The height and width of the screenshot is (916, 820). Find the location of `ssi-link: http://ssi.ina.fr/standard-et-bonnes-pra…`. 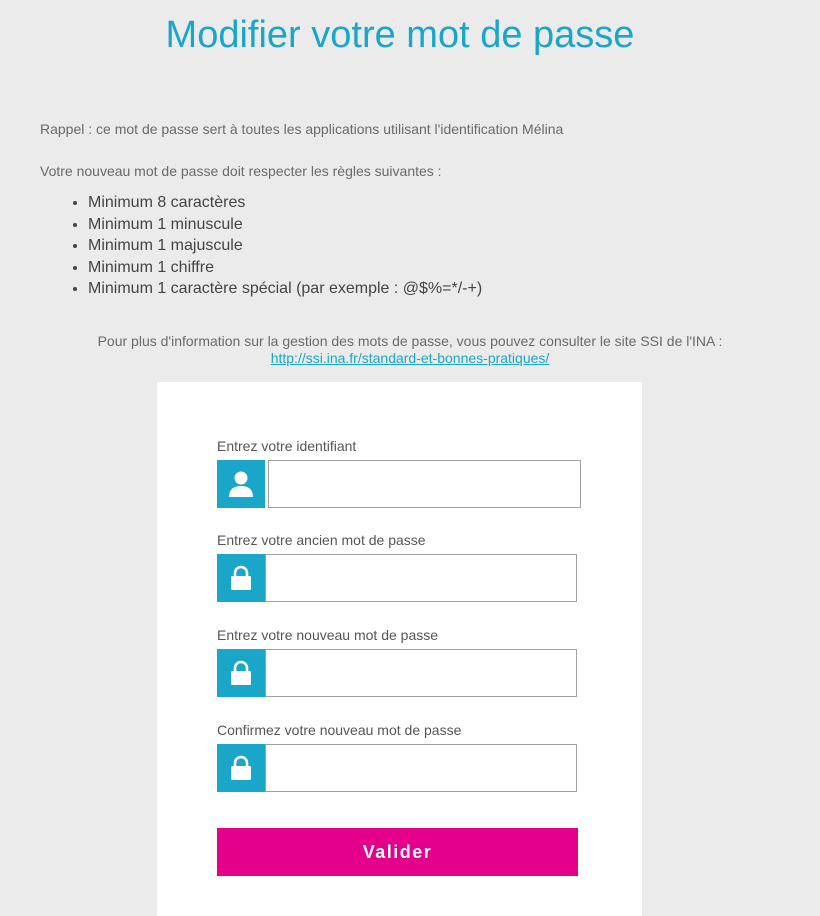

ssi-link: http://ssi.ina.fr/standard-et-bonnes-pra… is located at coordinates (410, 358).